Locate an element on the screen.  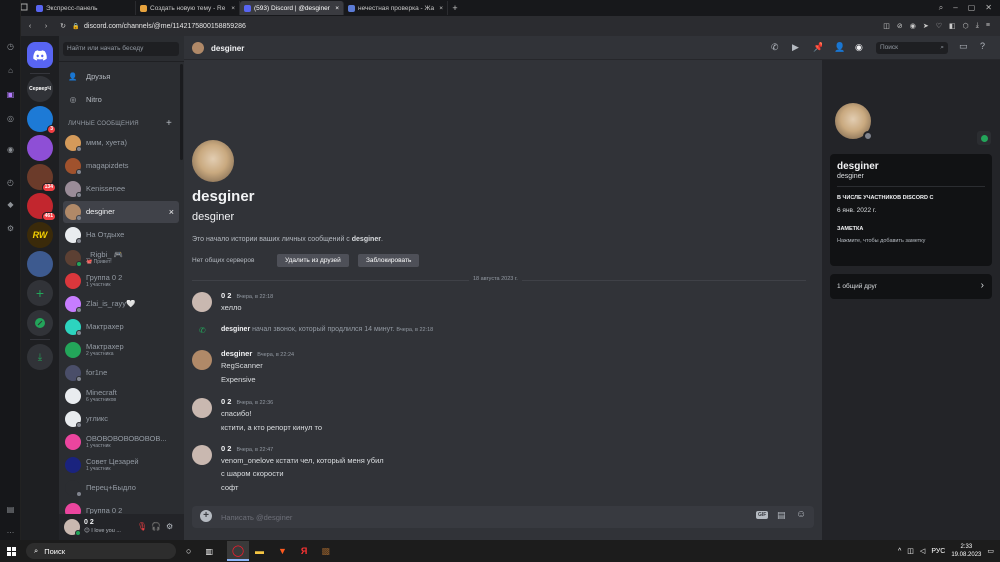
server-icon: RW is located at coordinates (40, 235).